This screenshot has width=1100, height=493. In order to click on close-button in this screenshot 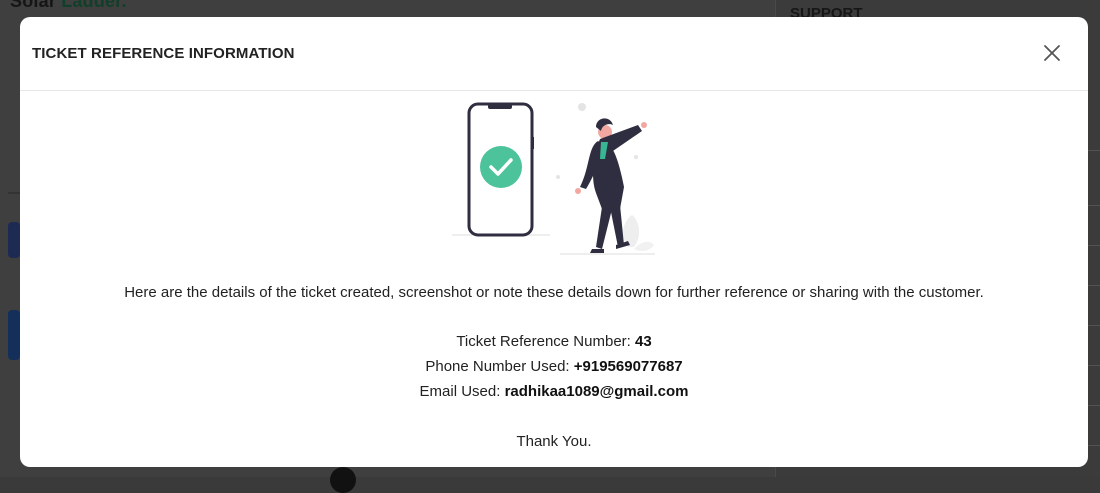, I will do `click(1052, 53)`.